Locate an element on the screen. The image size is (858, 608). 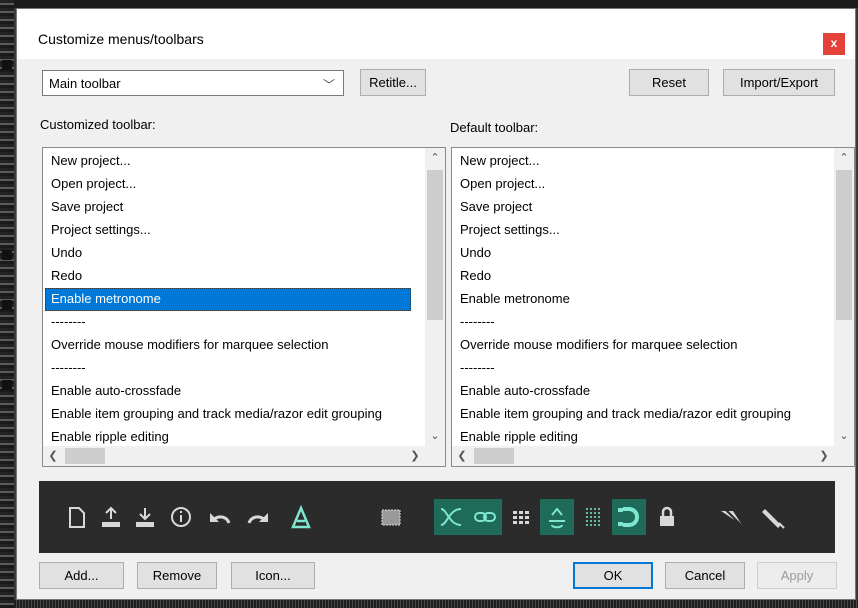
close-icon: x is located at coordinates (834, 43).